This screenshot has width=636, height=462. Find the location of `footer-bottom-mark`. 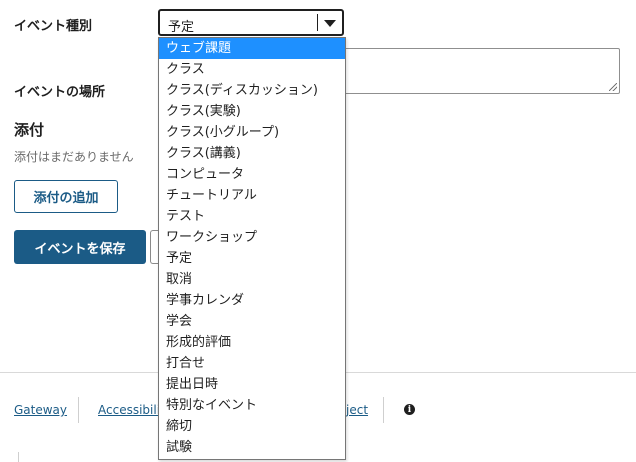

footer-bottom-mark is located at coordinates (18, 457).